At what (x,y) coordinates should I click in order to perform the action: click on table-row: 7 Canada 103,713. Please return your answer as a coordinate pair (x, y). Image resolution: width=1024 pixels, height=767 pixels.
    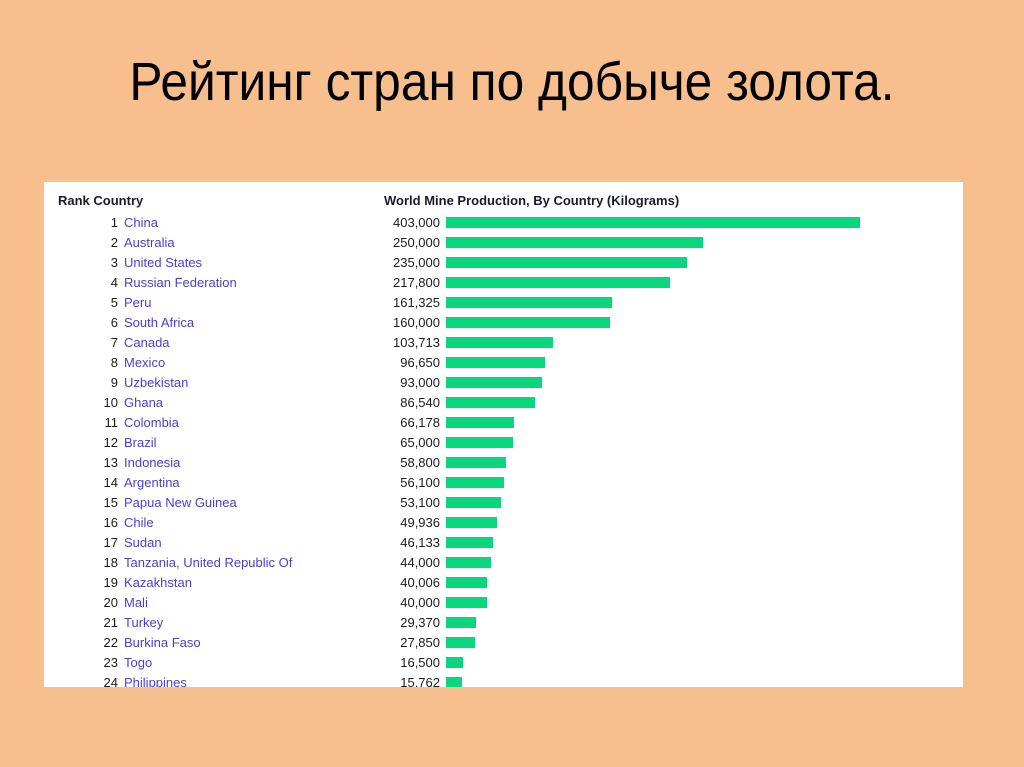
    Looking at the image, I should click on (503, 343).